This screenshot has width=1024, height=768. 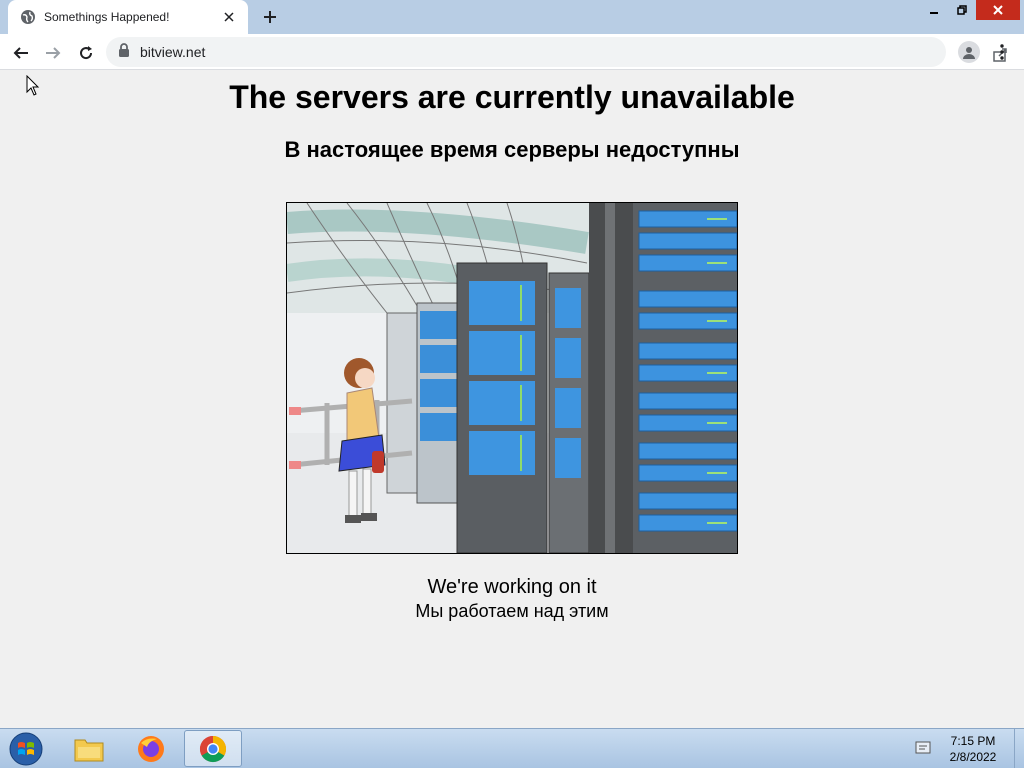 I want to click on reload-icon, so click(x=86, y=53).